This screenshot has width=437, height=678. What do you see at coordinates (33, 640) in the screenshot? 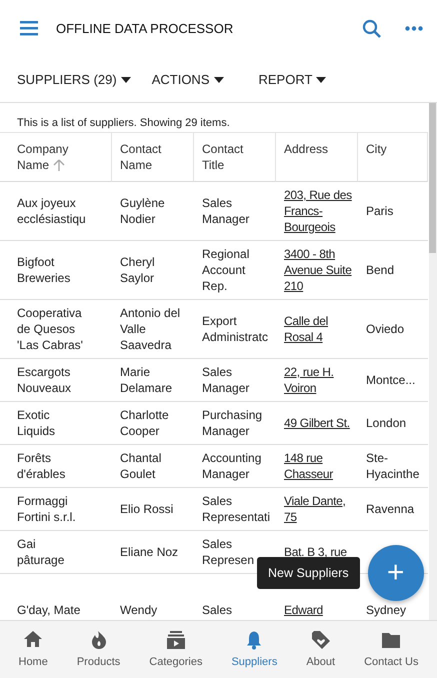
I see `home-icon` at bounding box center [33, 640].